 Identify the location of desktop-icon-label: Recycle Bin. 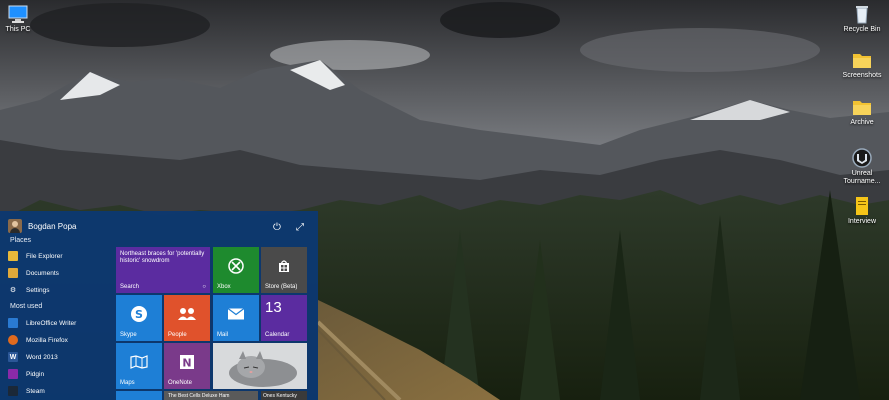
(862, 29).